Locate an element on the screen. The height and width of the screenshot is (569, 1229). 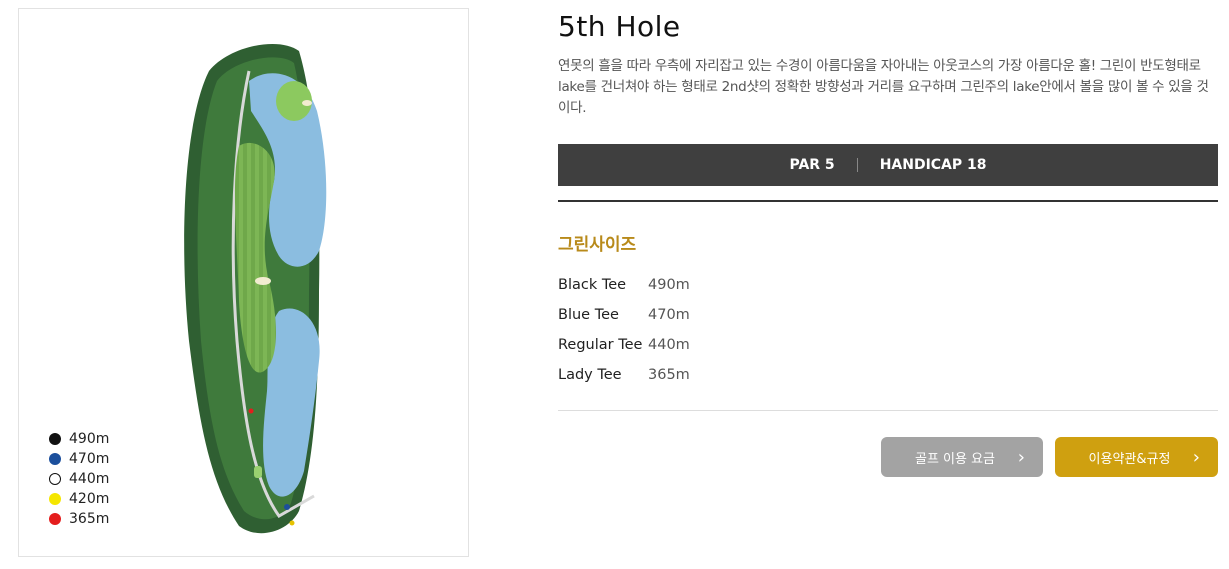
tee-name: Regular Tee is located at coordinates (600, 345).